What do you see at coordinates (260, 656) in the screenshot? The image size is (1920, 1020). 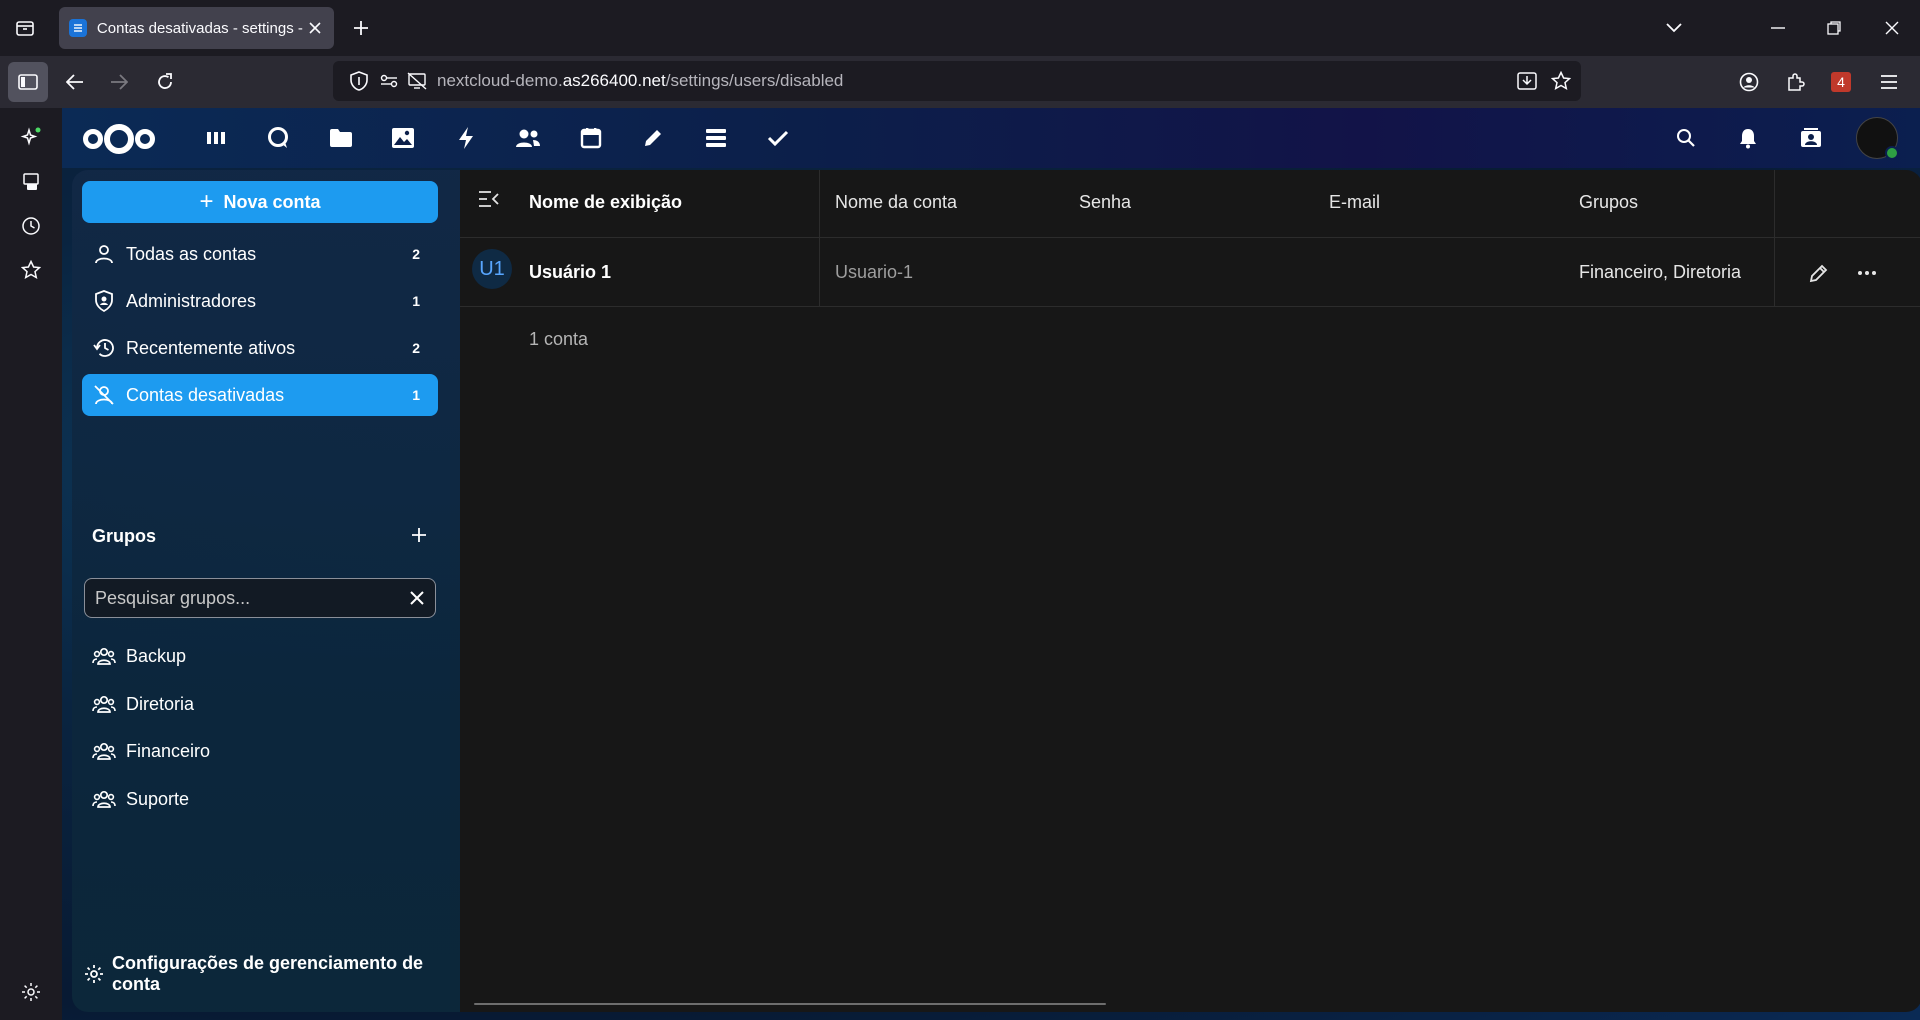 I see `group-item-backup: Backup` at bounding box center [260, 656].